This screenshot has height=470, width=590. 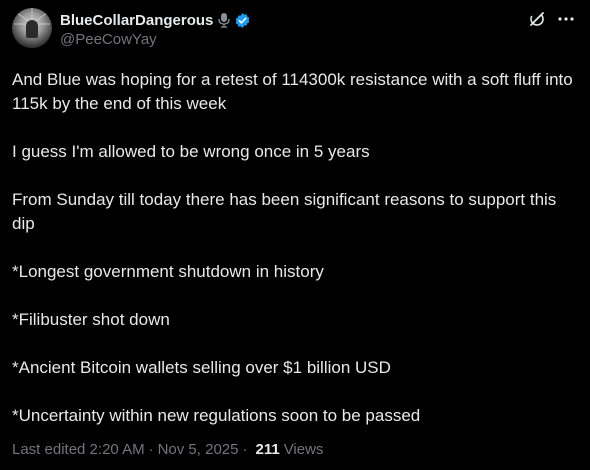 I want to click on post-actions, so click(x=552, y=19).